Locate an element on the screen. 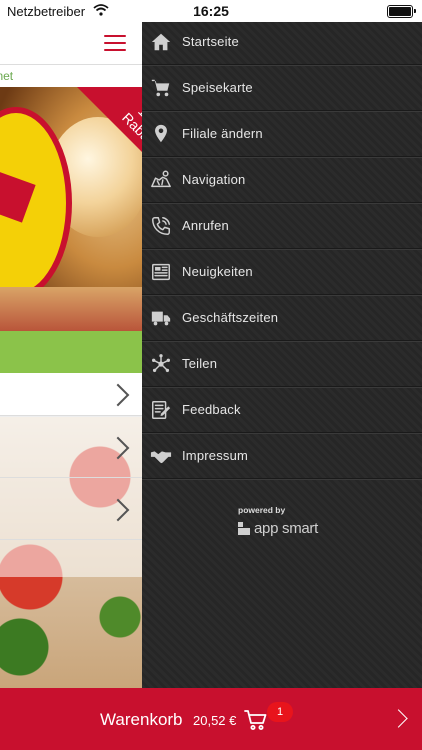 This screenshot has height=750, width=422. menu-item-label: Anrufen is located at coordinates (205, 225).